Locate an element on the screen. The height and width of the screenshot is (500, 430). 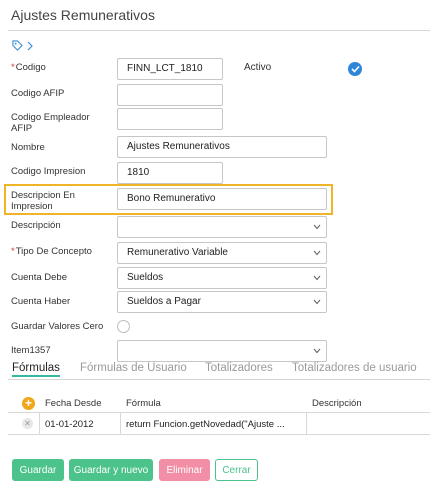
guardar-button: Guardar is located at coordinates (38, 470).